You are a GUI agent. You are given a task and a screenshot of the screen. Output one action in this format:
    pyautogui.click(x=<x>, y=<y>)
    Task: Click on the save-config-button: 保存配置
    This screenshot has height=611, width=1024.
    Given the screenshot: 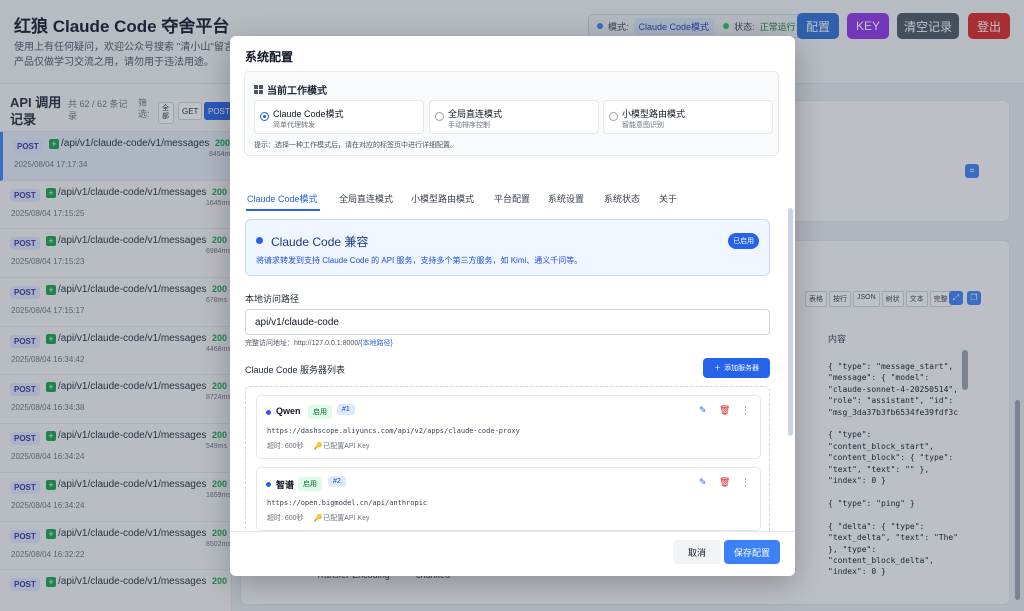 What is the action you would take?
    pyautogui.click(x=752, y=552)
    